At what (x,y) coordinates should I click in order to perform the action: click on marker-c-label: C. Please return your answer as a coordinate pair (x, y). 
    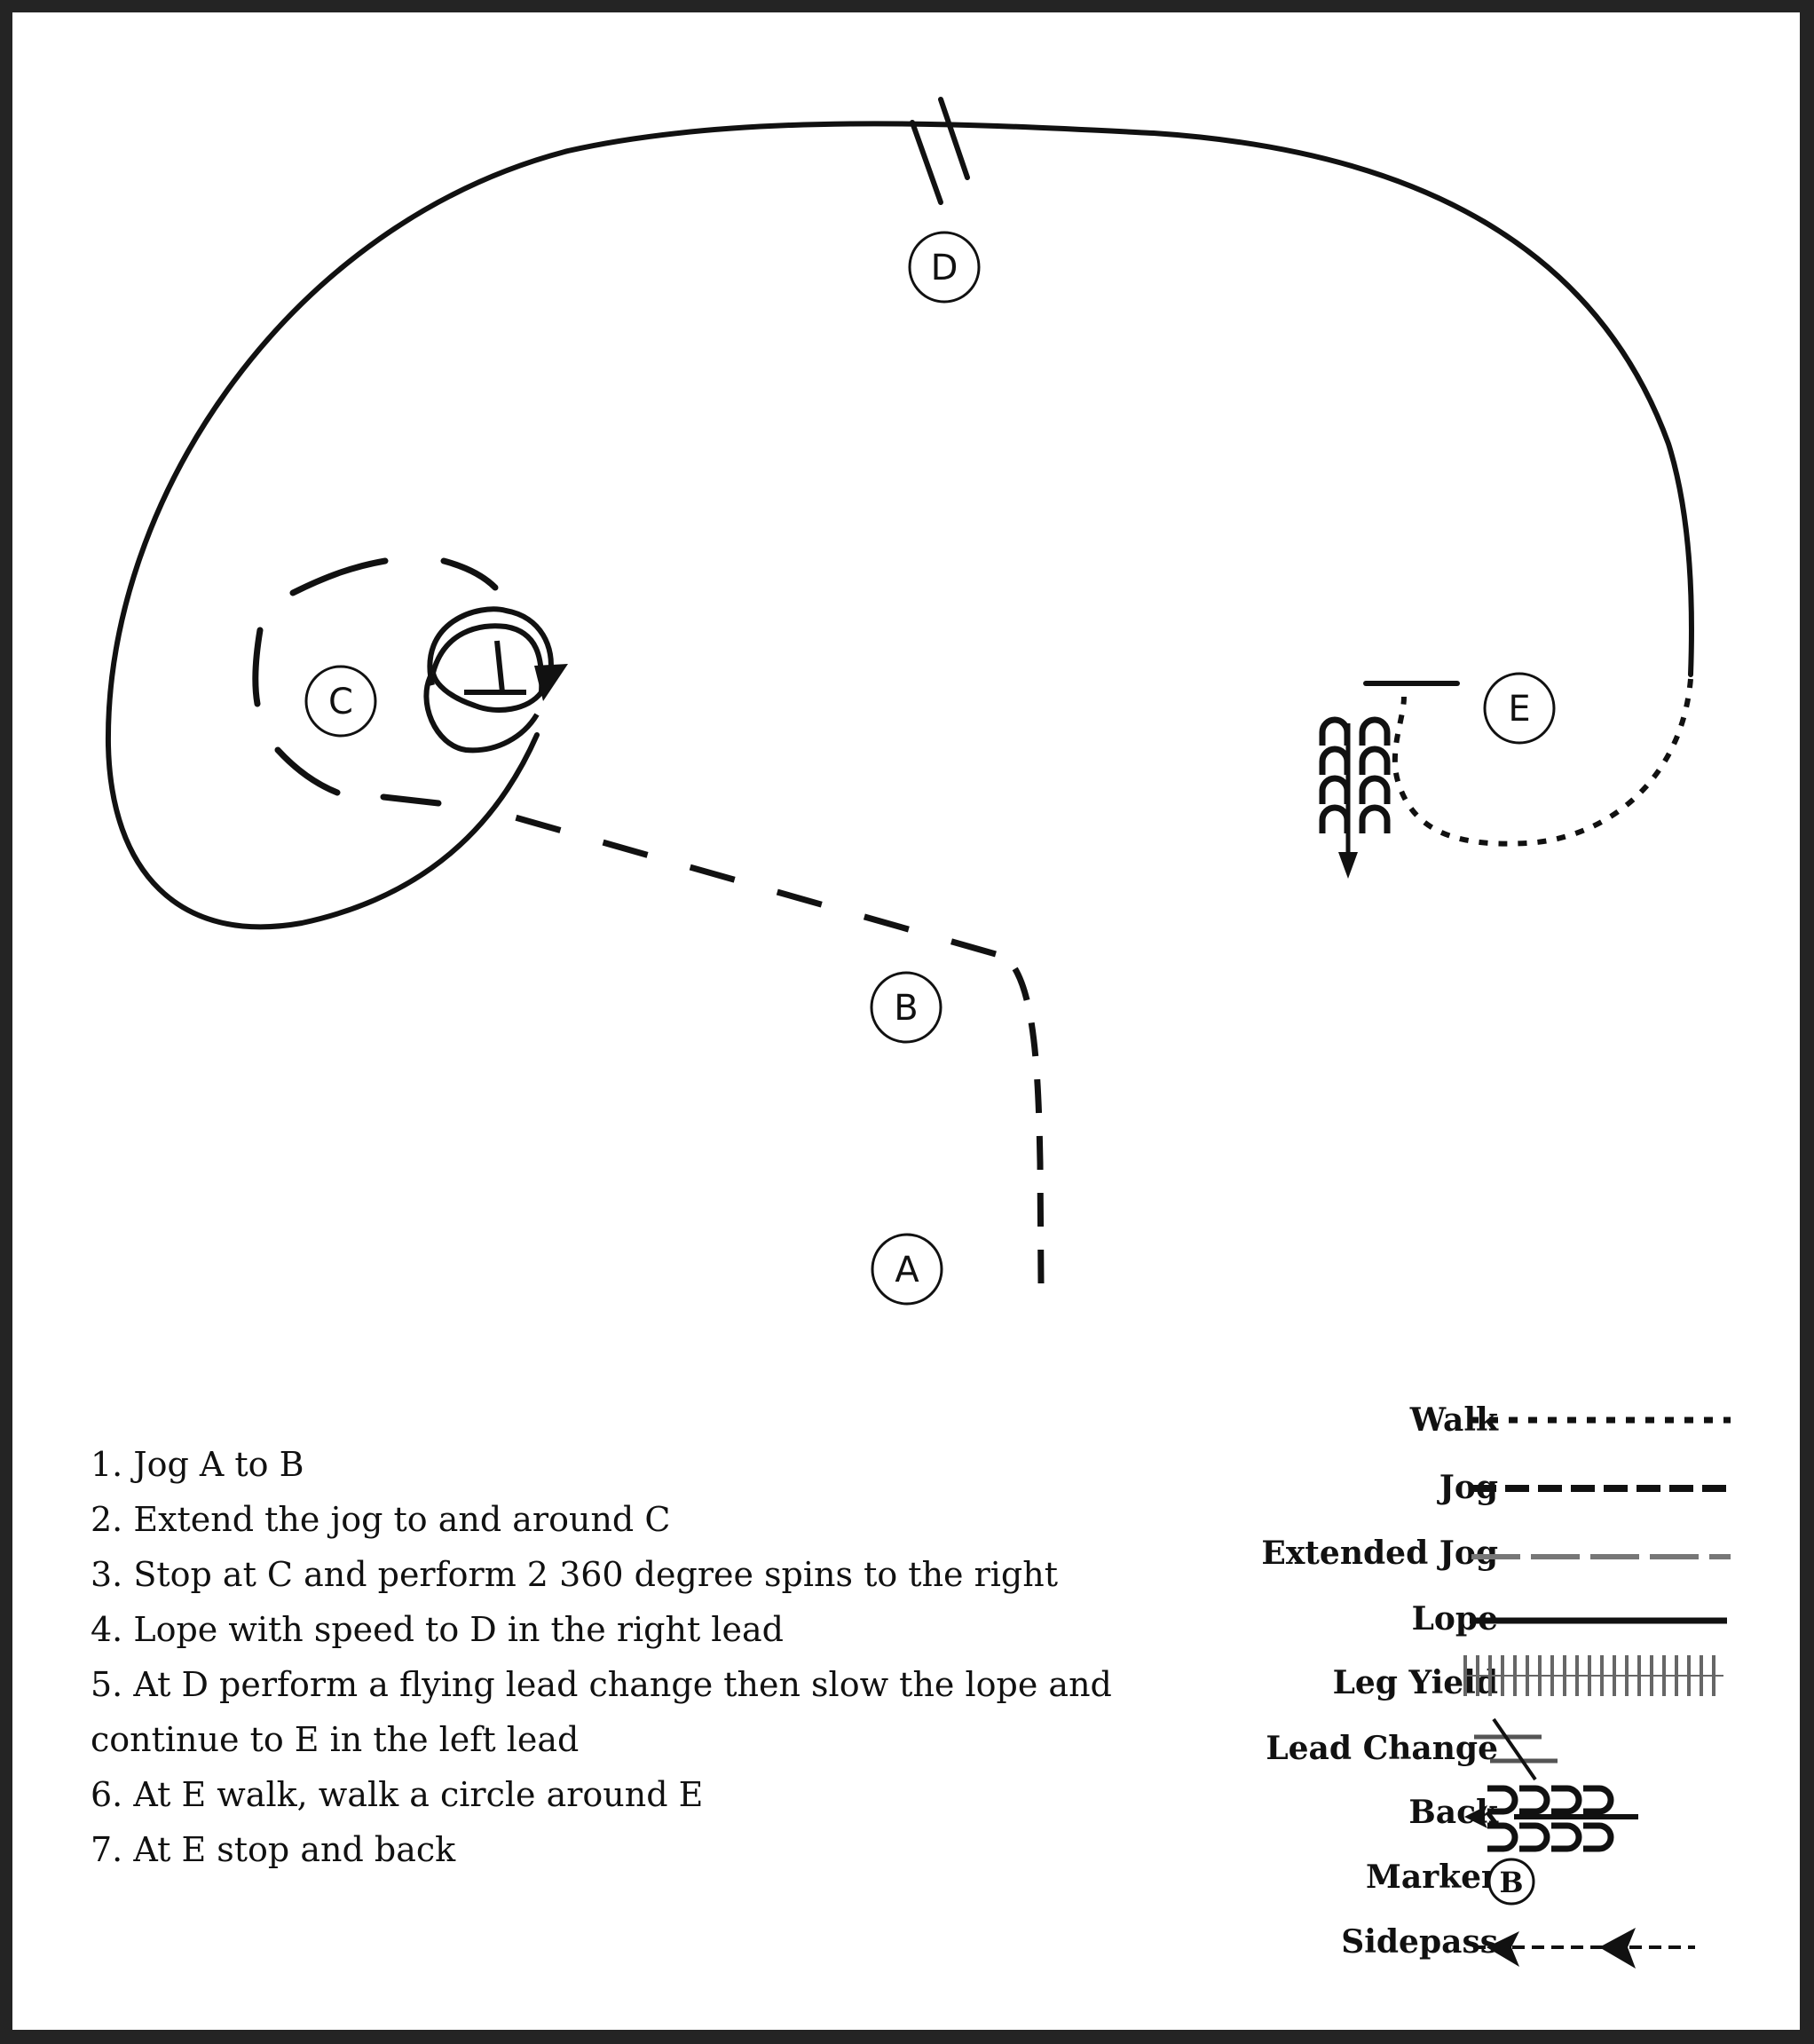
    Looking at the image, I should click on (340, 702).